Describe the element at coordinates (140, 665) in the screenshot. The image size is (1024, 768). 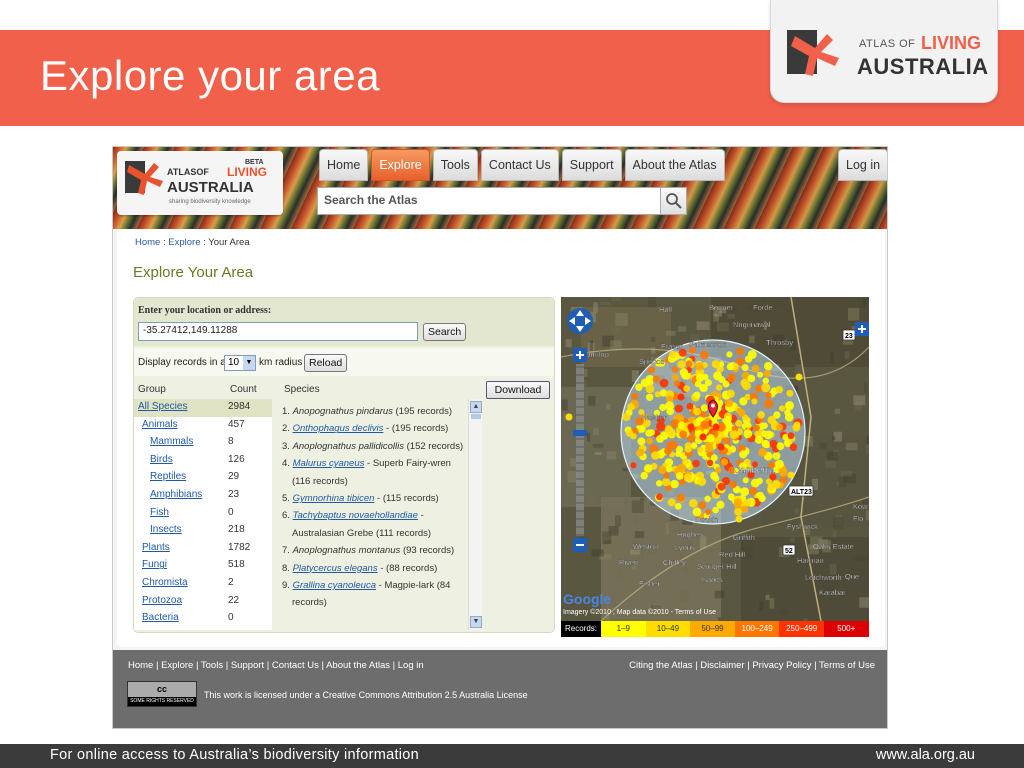
I see `footer-link: Home` at that location.